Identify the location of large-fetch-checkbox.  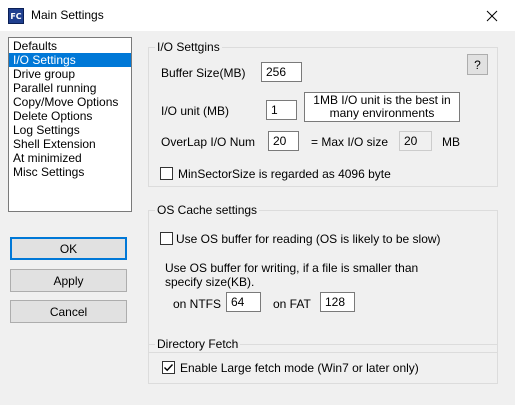
(168, 367).